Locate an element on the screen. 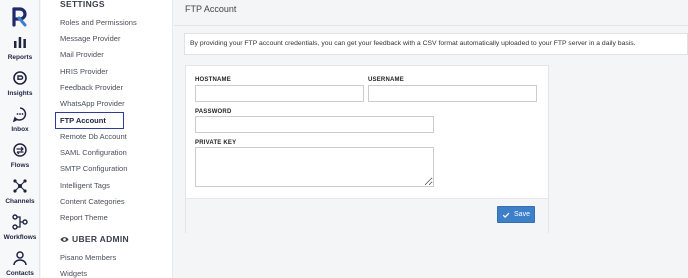 This screenshot has width=688, height=278. settings-item-roles: Roles and Permissions is located at coordinates (98, 22).